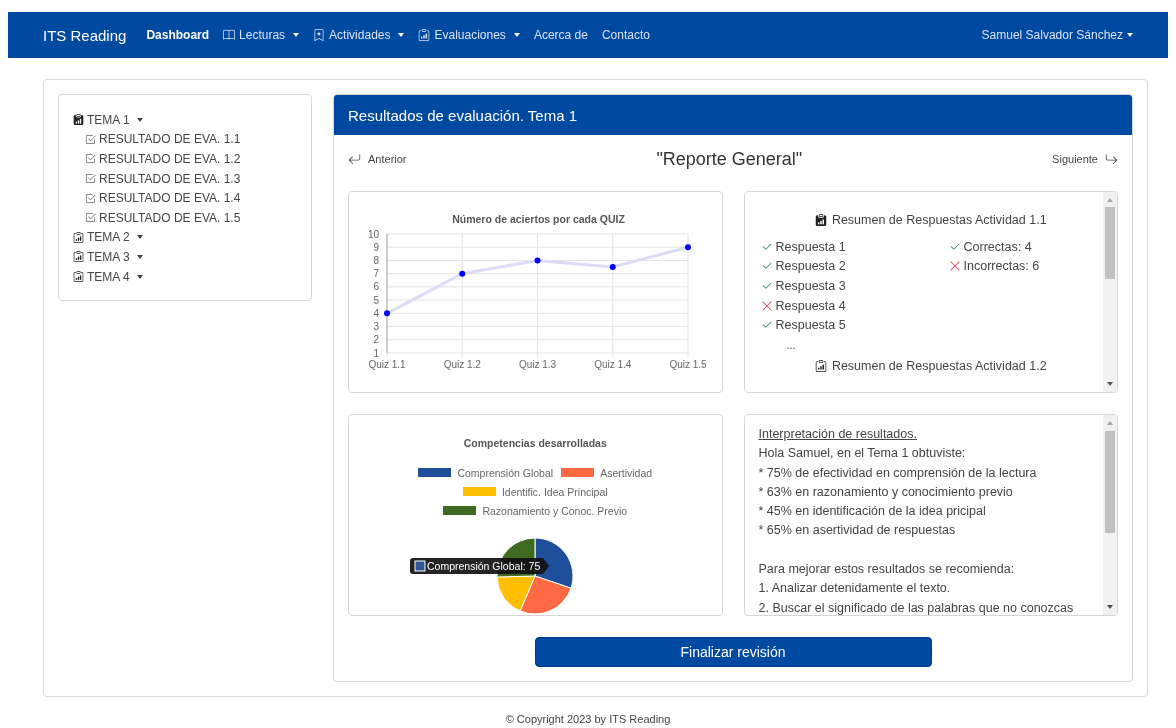 The width and height of the screenshot is (1176, 728). What do you see at coordinates (857, 531) in the screenshot?
I see `text-line: * 65% en asertividad de respuestas` at bounding box center [857, 531].